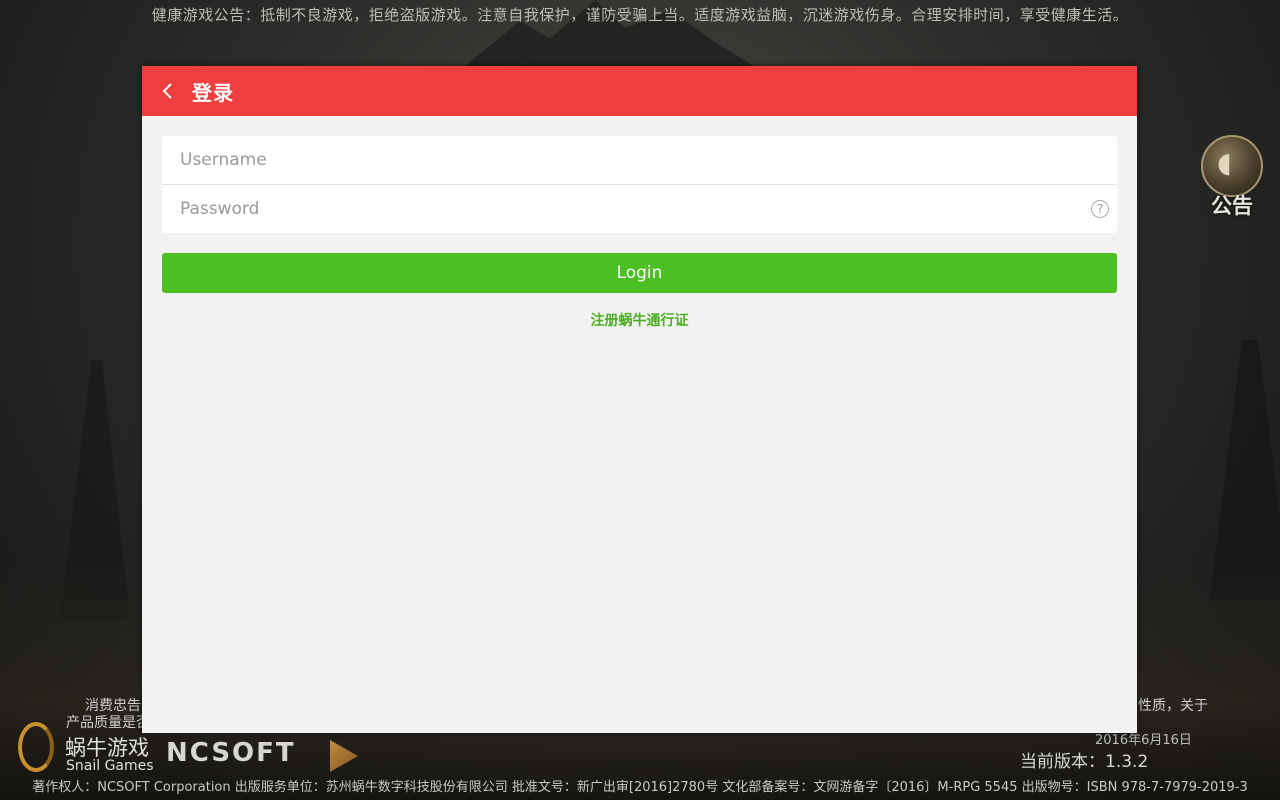 The image size is (1280, 800). I want to click on chevron-left-icon, so click(167, 91).